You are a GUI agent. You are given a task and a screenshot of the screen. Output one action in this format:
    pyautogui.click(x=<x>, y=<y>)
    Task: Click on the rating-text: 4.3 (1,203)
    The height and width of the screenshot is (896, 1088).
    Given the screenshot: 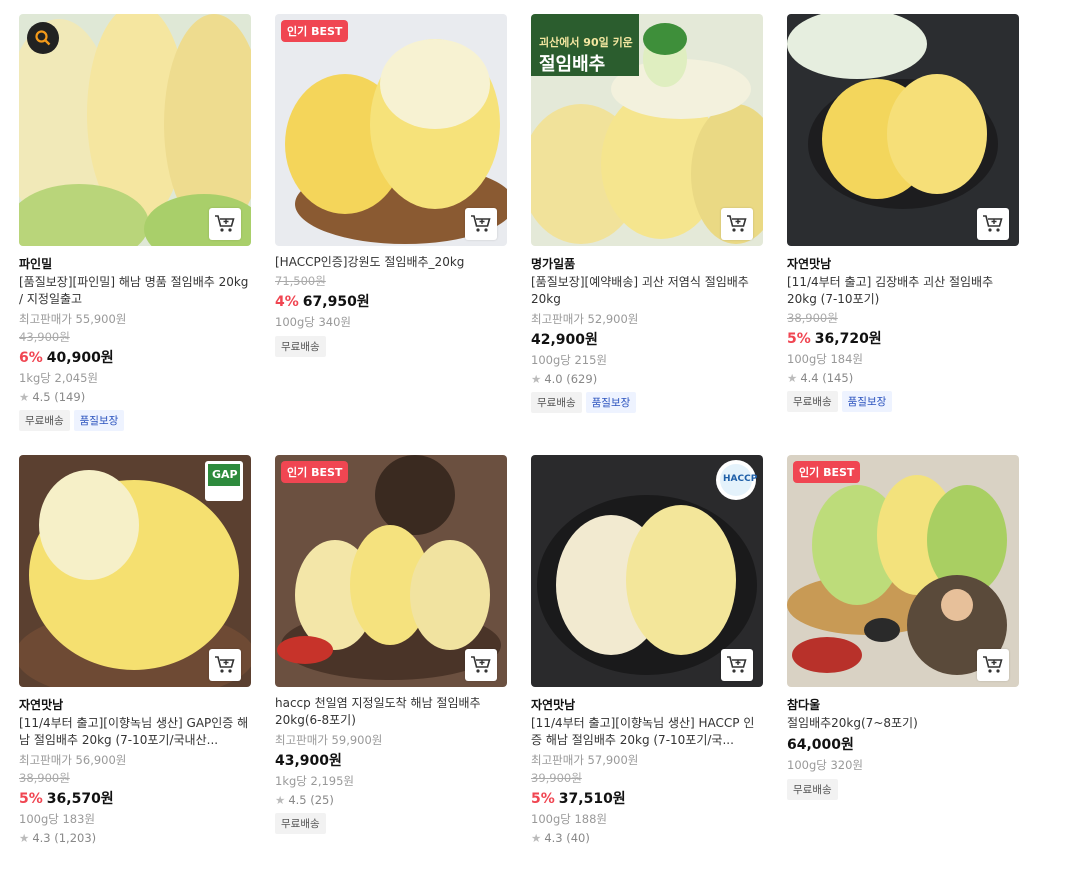 What is the action you would take?
    pyautogui.click(x=64, y=838)
    